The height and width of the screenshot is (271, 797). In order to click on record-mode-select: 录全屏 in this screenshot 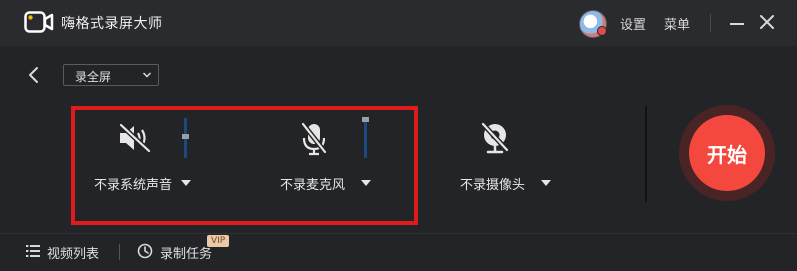, I will do `click(111, 75)`.